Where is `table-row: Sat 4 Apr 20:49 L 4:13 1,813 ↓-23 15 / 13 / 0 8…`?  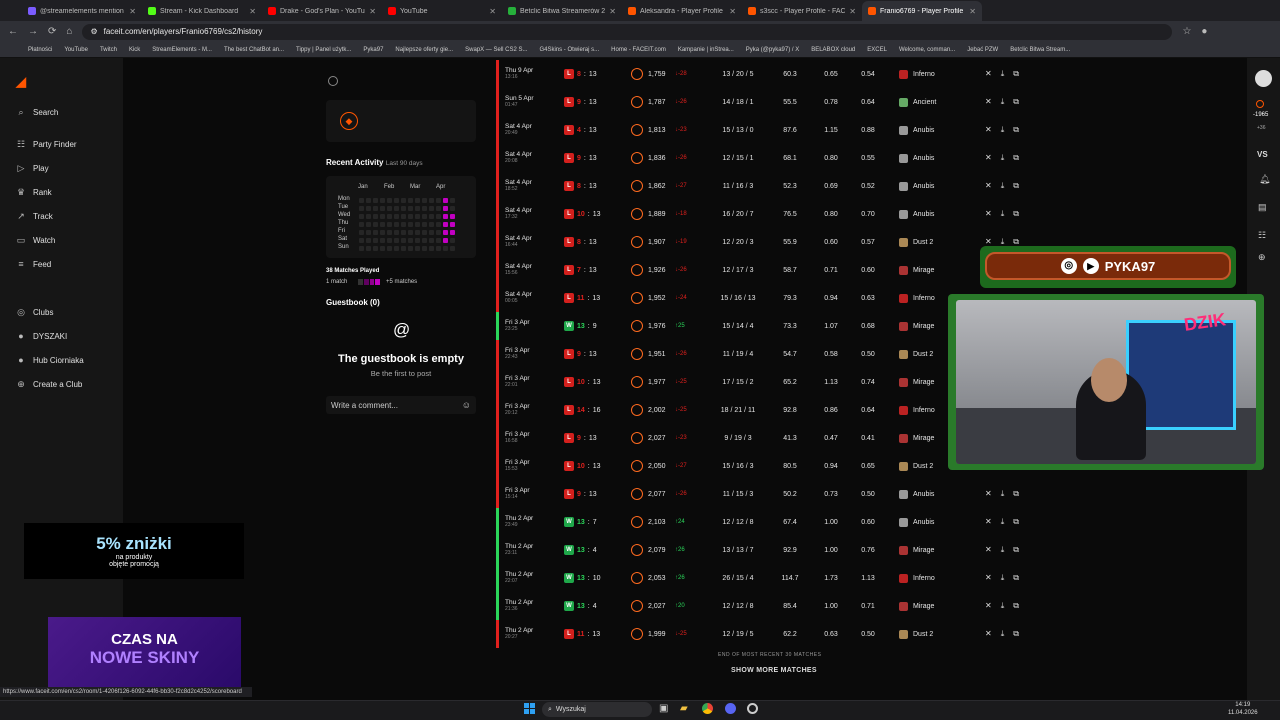 table-row: Sat 4 Apr 20:49 L 4:13 1,813 ↓-23 15 / 13 / 0 8… is located at coordinates (769, 130).